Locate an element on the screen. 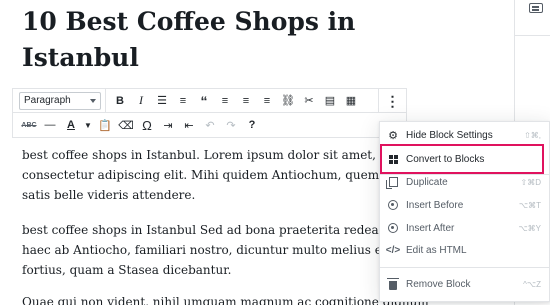  align-right-icon: ≡ is located at coordinates (267, 101).